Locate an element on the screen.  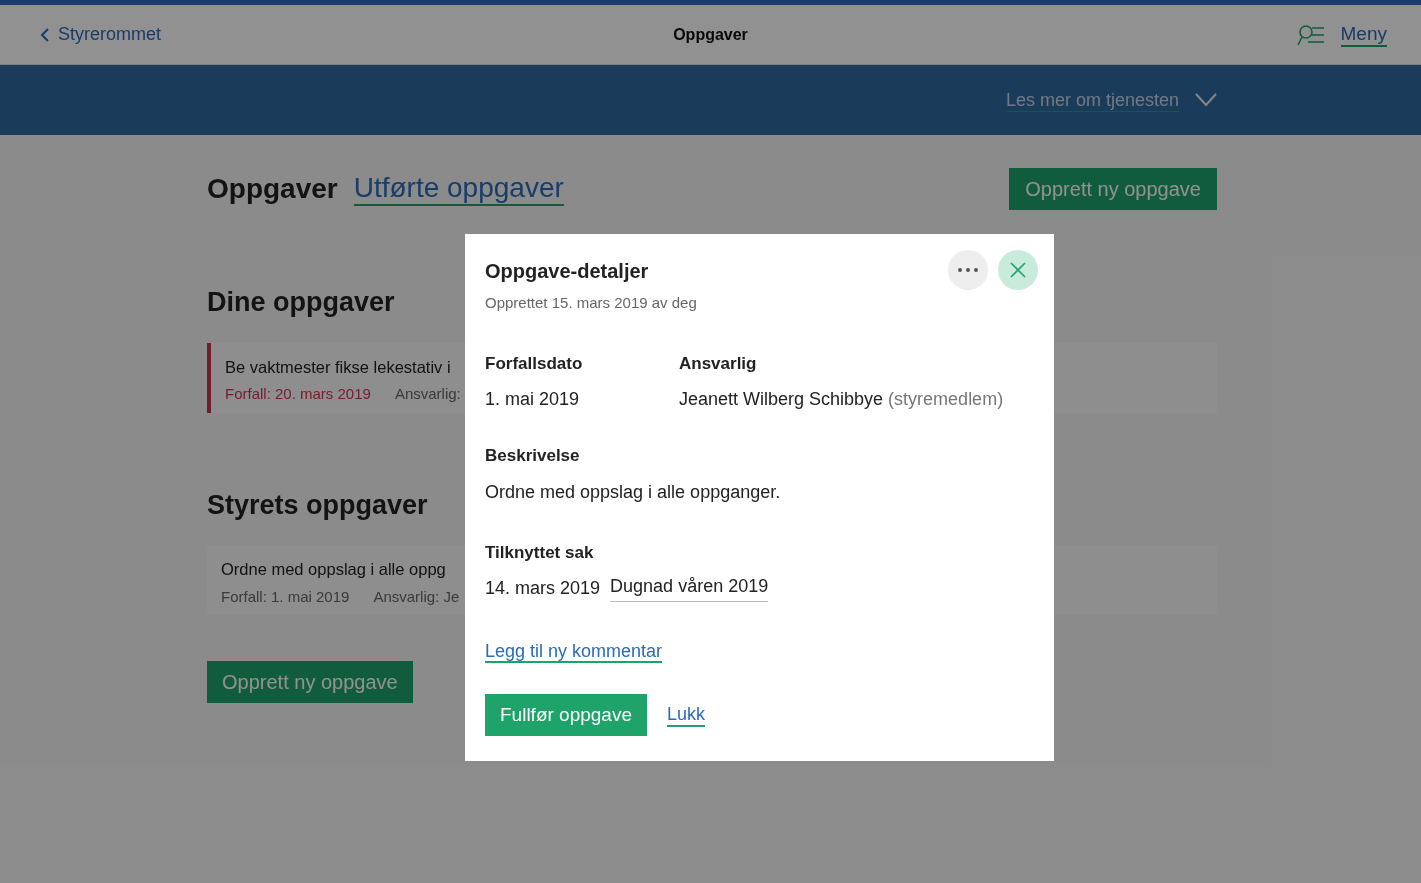
tab: Oppgaver is located at coordinates (272, 189).